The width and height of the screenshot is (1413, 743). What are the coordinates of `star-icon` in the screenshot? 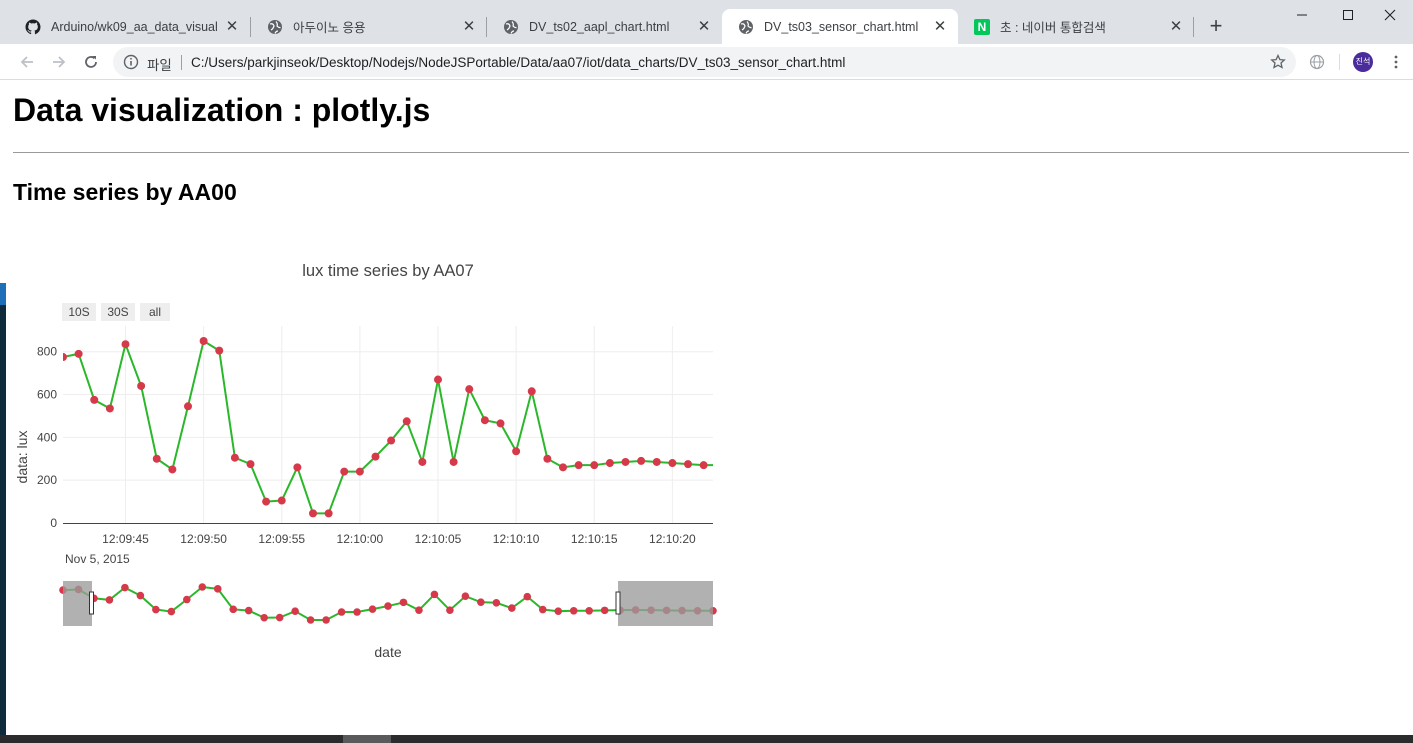 It's located at (1278, 62).